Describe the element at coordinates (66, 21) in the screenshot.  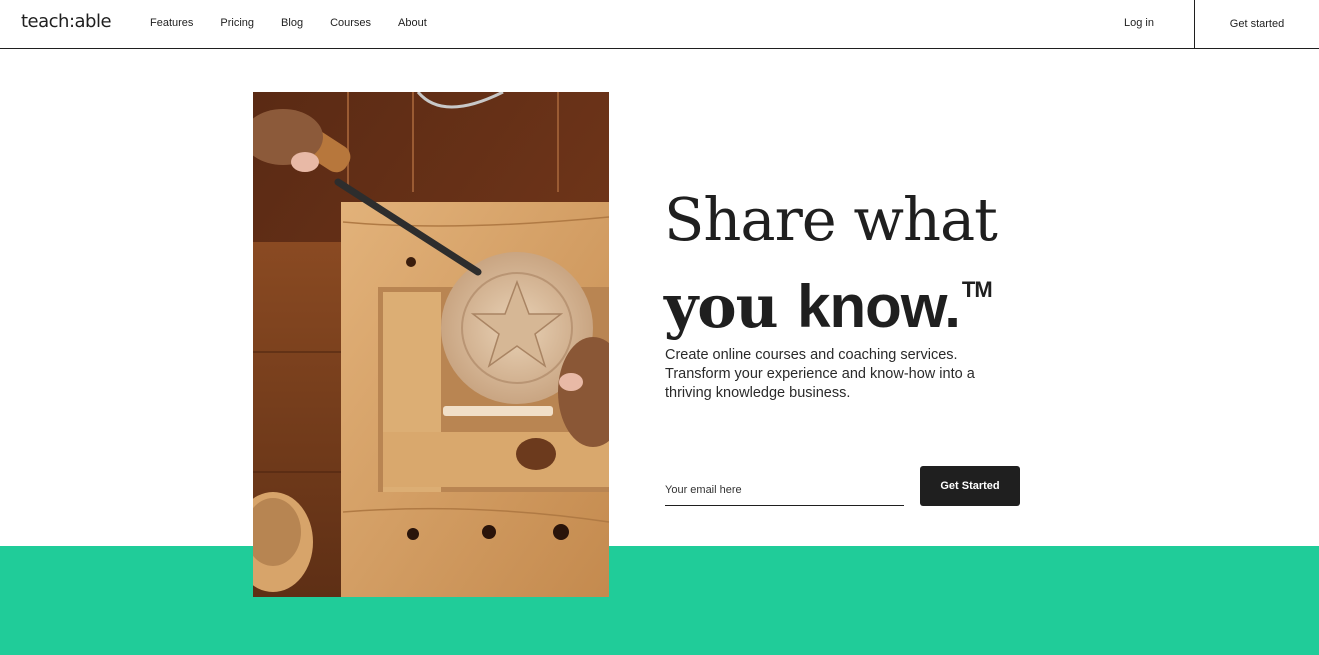
I see `teachable-logo: teach:able` at that location.